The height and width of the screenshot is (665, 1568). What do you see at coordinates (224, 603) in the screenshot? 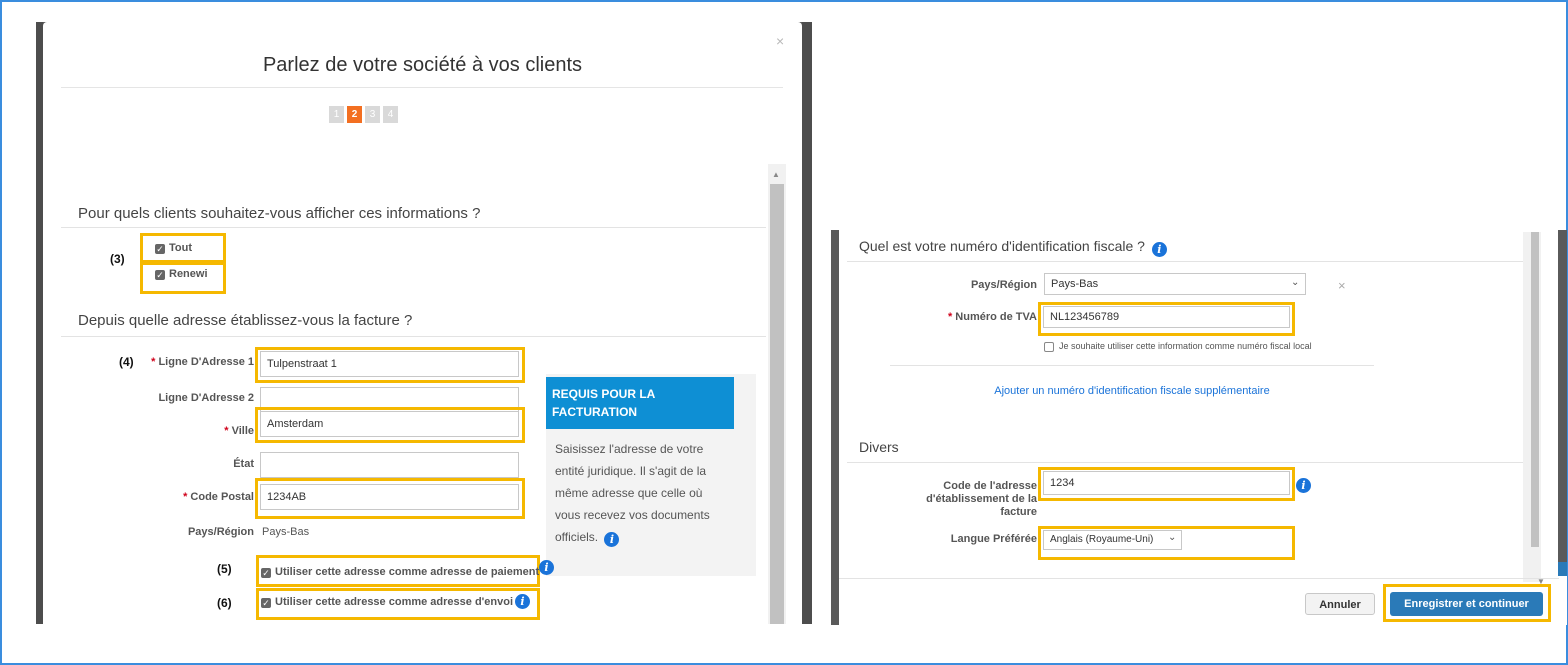
I see `callout-6: (6)` at bounding box center [224, 603].